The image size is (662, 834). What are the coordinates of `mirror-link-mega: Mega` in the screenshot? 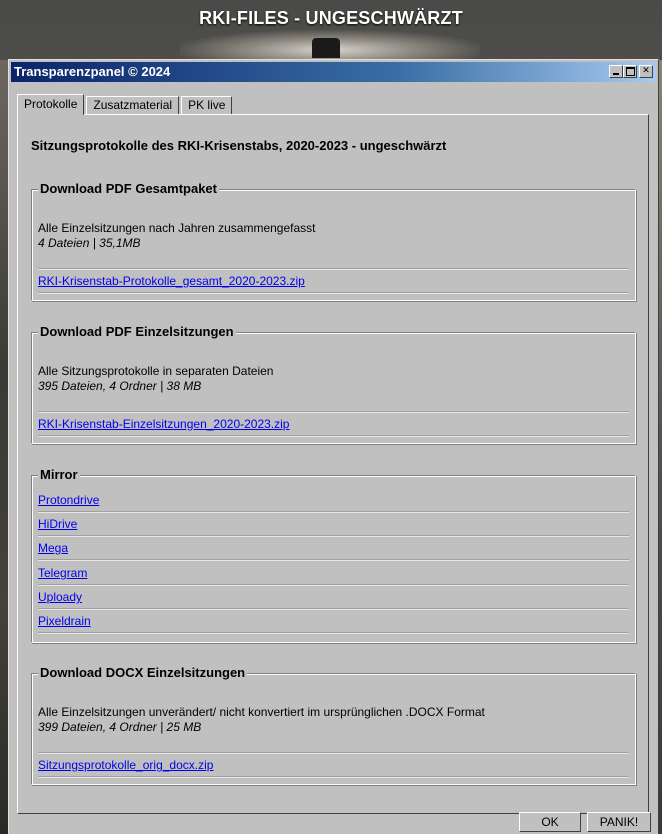 It's located at (53, 548).